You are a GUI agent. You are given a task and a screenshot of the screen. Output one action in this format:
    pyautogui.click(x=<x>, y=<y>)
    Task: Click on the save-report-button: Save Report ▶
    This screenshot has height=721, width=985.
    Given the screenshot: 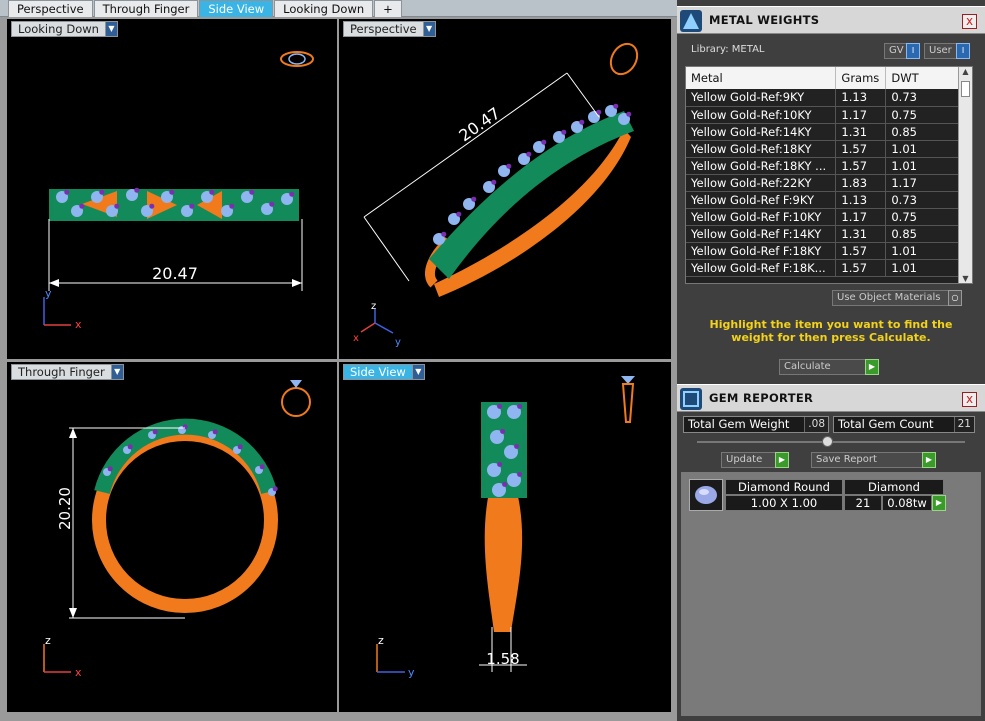 What is the action you would take?
    pyautogui.click(x=873, y=460)
    